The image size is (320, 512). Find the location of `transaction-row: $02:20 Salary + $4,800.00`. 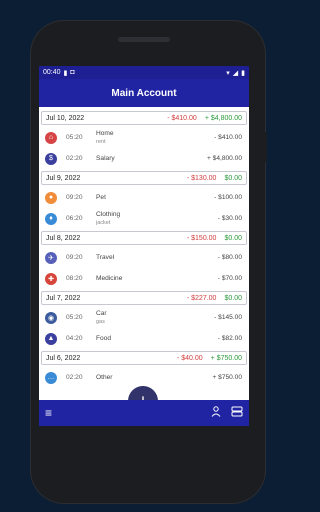

transaction-row: $02:20 Salary + $4,800.00 is located at coordinates (144, 158).